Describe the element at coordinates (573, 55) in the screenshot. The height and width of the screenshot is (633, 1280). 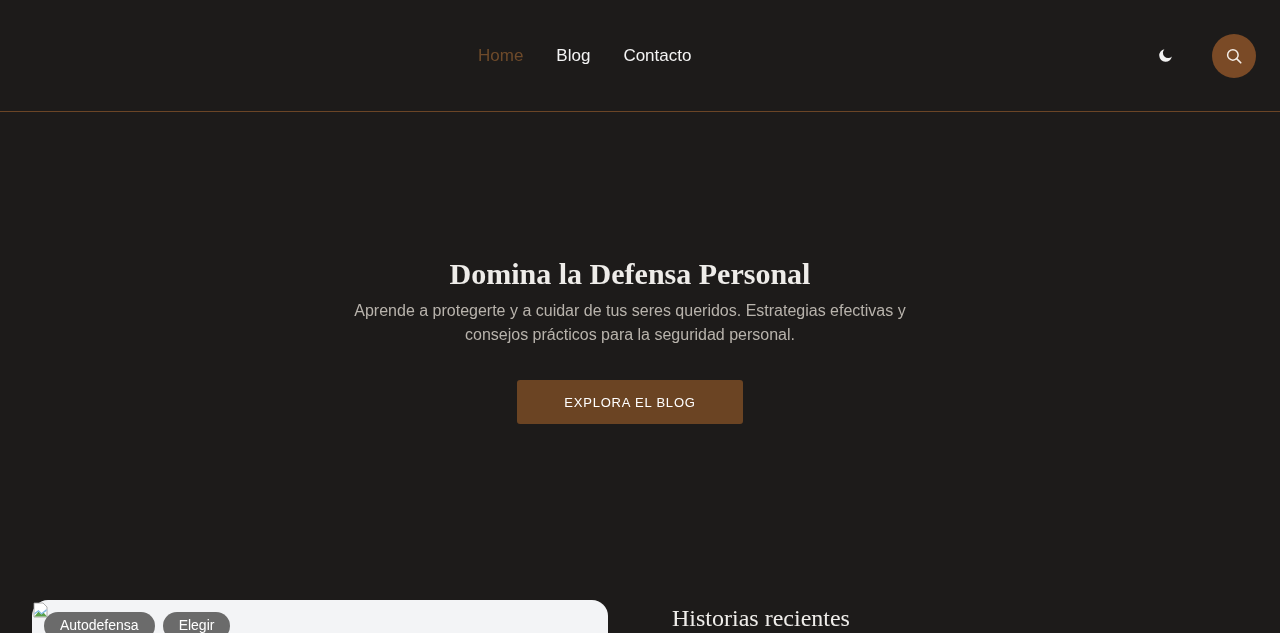
I see `nav-link: Blog` at that location.